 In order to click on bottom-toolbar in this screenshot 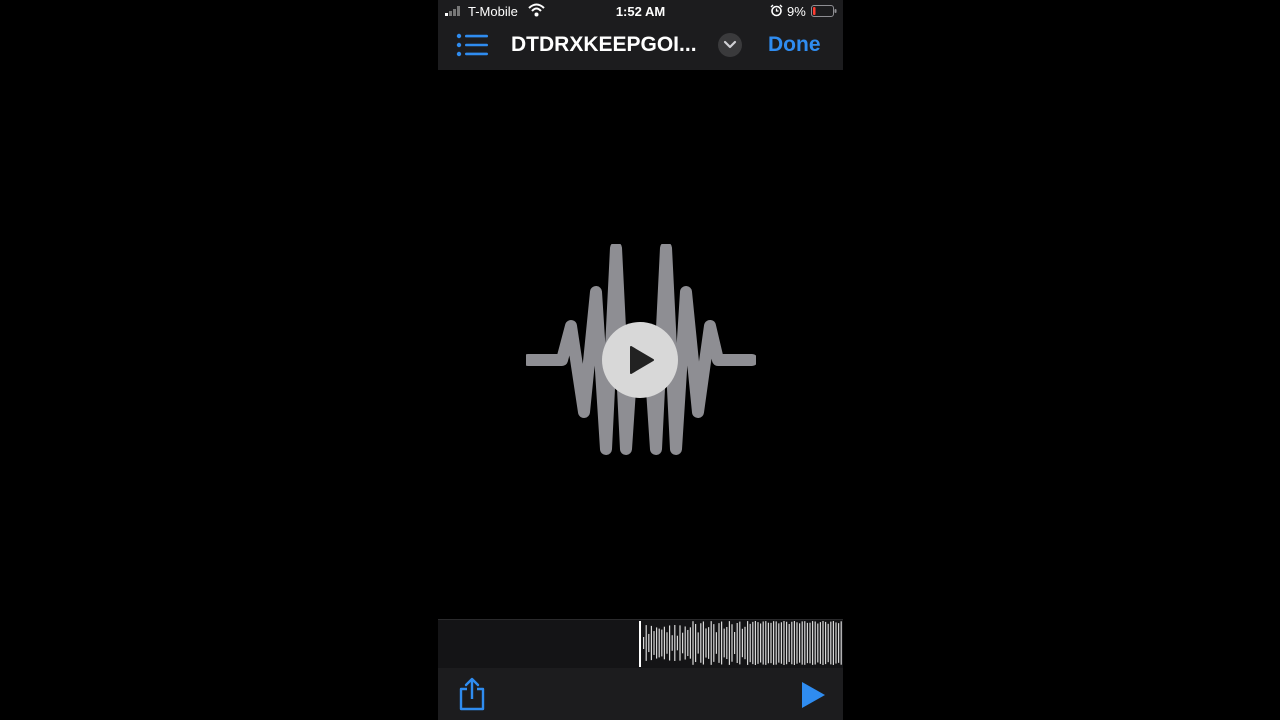, I will do `click(640, 694)`.